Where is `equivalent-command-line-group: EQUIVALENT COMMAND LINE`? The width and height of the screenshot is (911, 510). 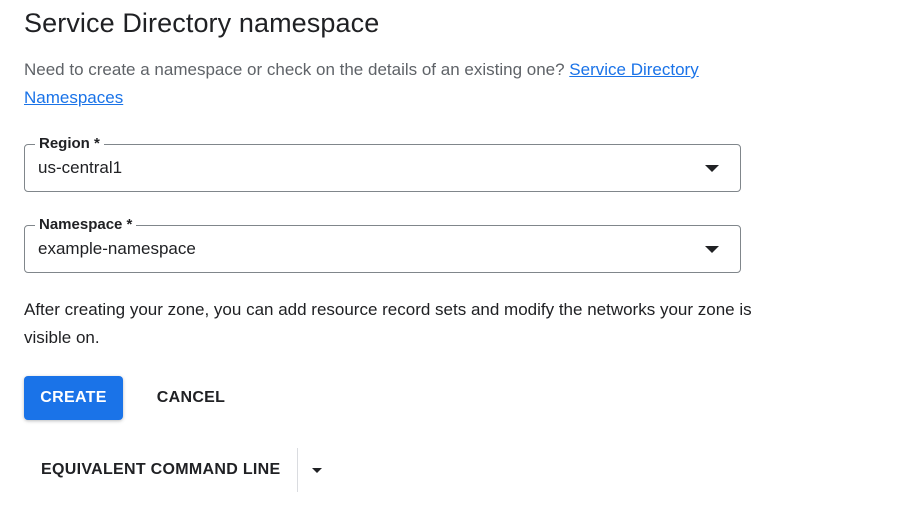 equivalent-command-line-group: EQUIVALENT COMMAND LINE is located at coordinates (180, 470).